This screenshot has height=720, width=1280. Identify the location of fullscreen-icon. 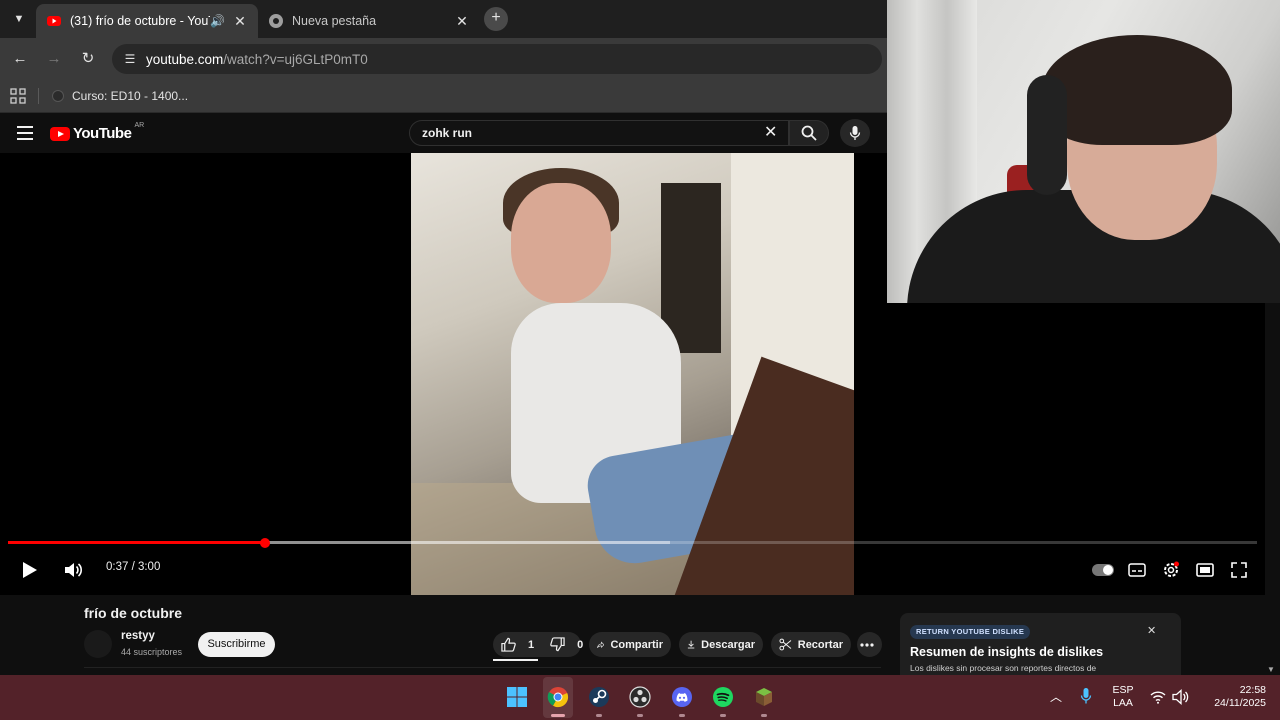
(1239, 570).